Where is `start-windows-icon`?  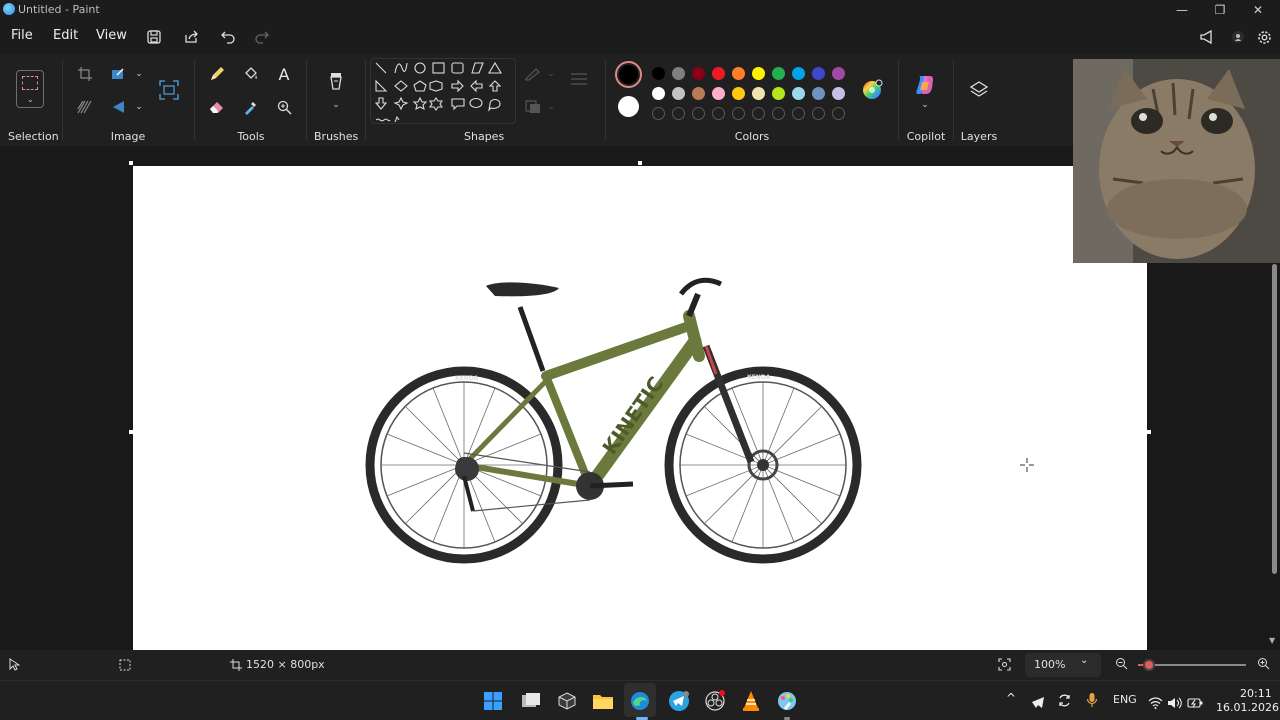
start-windows-icon is located at coordinates (493, 701).